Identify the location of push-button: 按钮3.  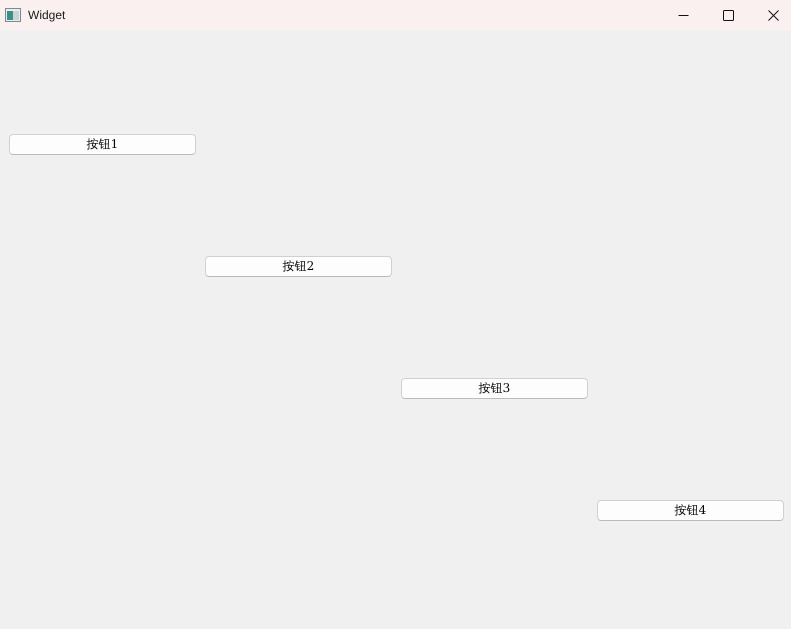
(494, 388).